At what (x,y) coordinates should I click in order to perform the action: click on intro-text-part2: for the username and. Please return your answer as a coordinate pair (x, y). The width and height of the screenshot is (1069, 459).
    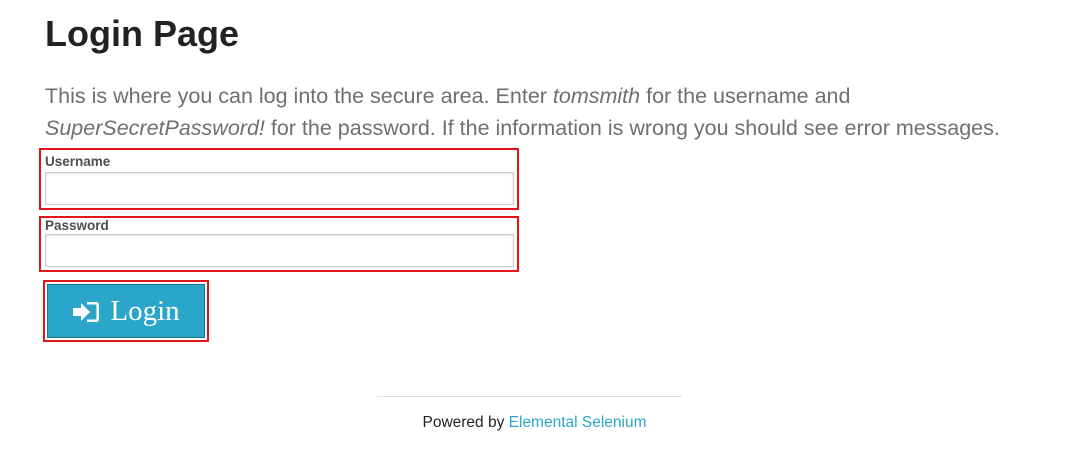
    Looking at the image, I should click on (745, 96).